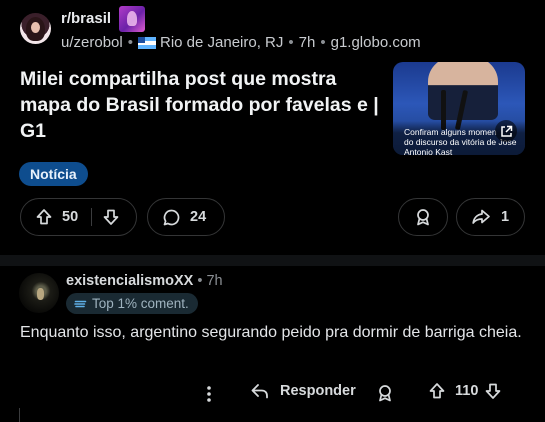 Image resolution: width=545 pixels, height=422 pixels. Describe the element at coordinates (506, 131) in the screenshot. I see `external-link-icon` at that location.